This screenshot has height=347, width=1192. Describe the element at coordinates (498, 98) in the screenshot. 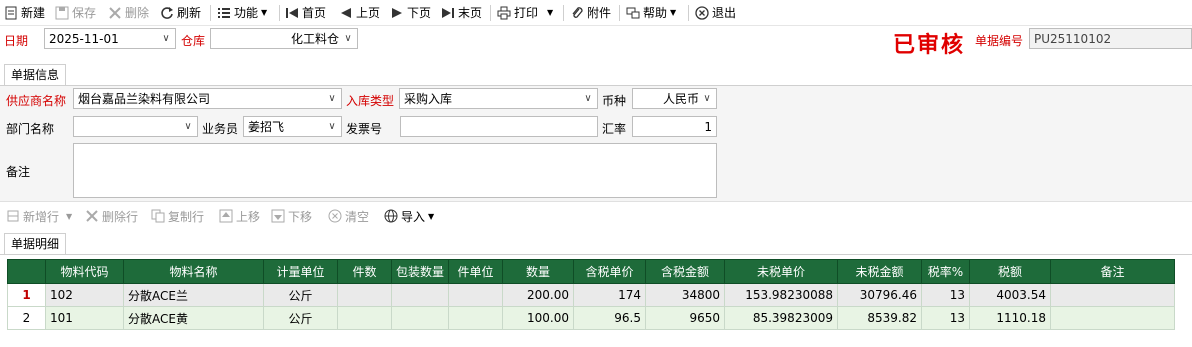

I see `inbound-type-select: 采购入库 ∨` at that location.